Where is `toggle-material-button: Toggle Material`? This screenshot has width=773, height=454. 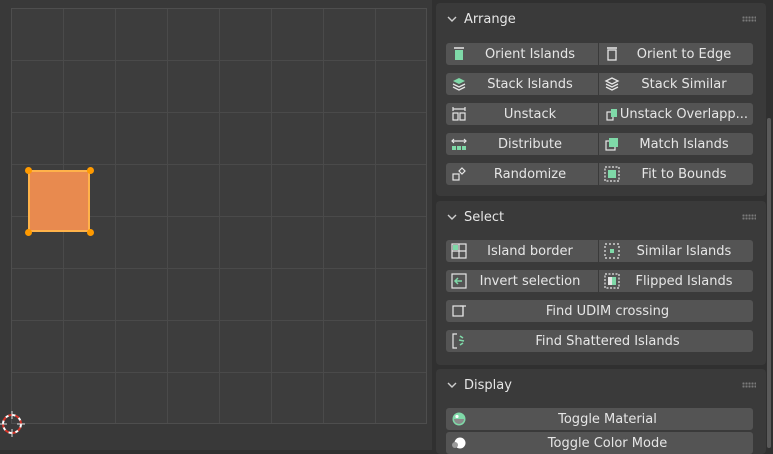
toggle-material-button: Toggle Material is located at coordinates (599, 419).